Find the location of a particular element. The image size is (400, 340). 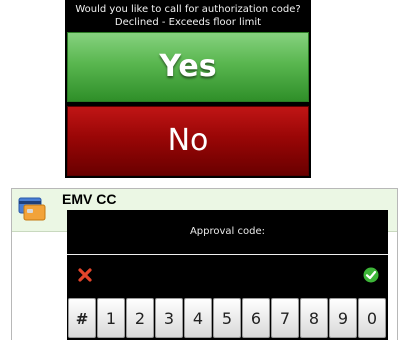

key-5: 5 is located at coordinates (227, 318).